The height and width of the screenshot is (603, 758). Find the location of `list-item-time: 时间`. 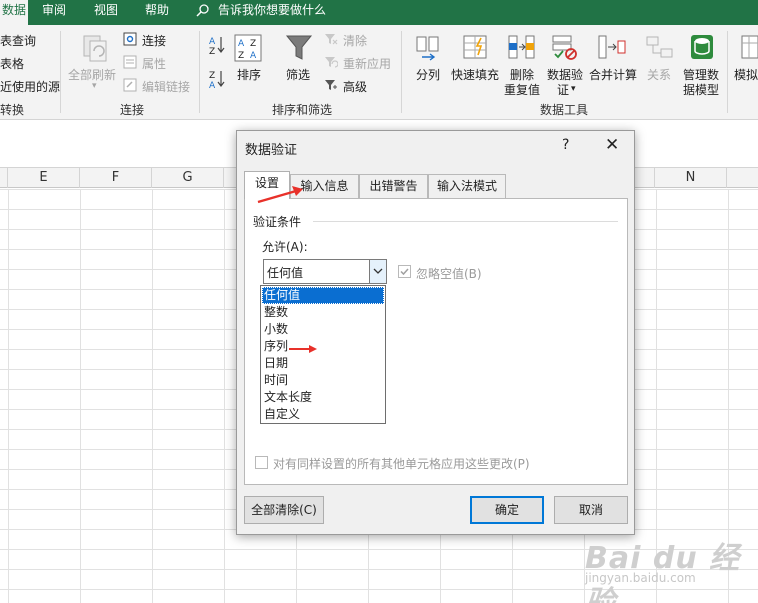

list-item-time: 时间 is located at coordinates (323, 380).